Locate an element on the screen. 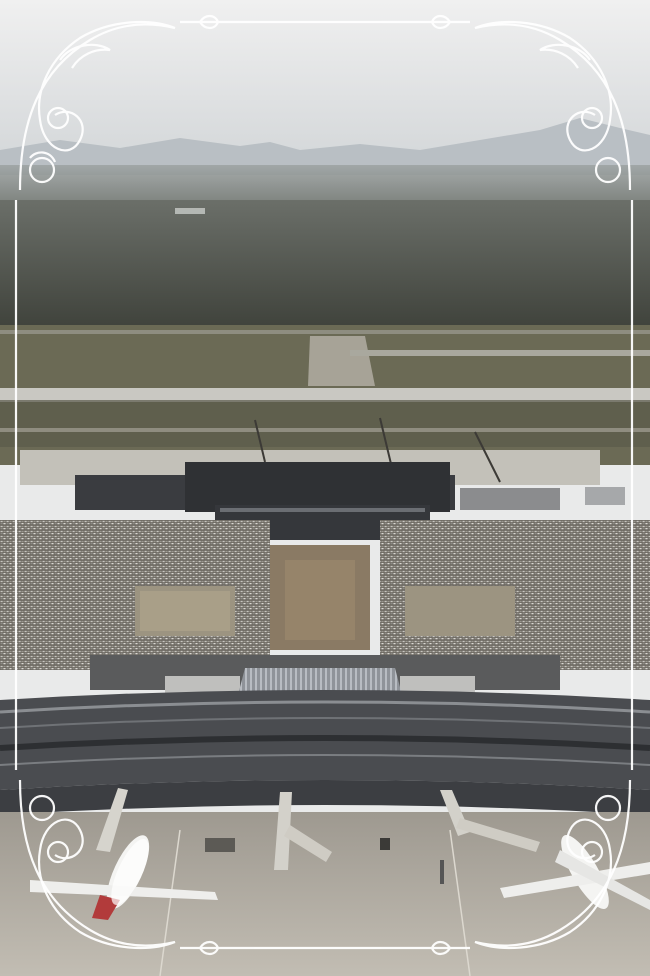  grass-patch is located at coordinates (341, 361).